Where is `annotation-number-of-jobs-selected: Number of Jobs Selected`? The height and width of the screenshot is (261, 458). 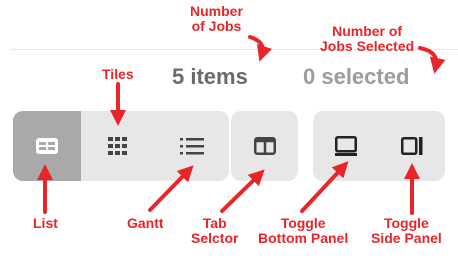 annotation-number-of-jobs-selected: Number of Jobs Selected is located at coordinates (367, 39).